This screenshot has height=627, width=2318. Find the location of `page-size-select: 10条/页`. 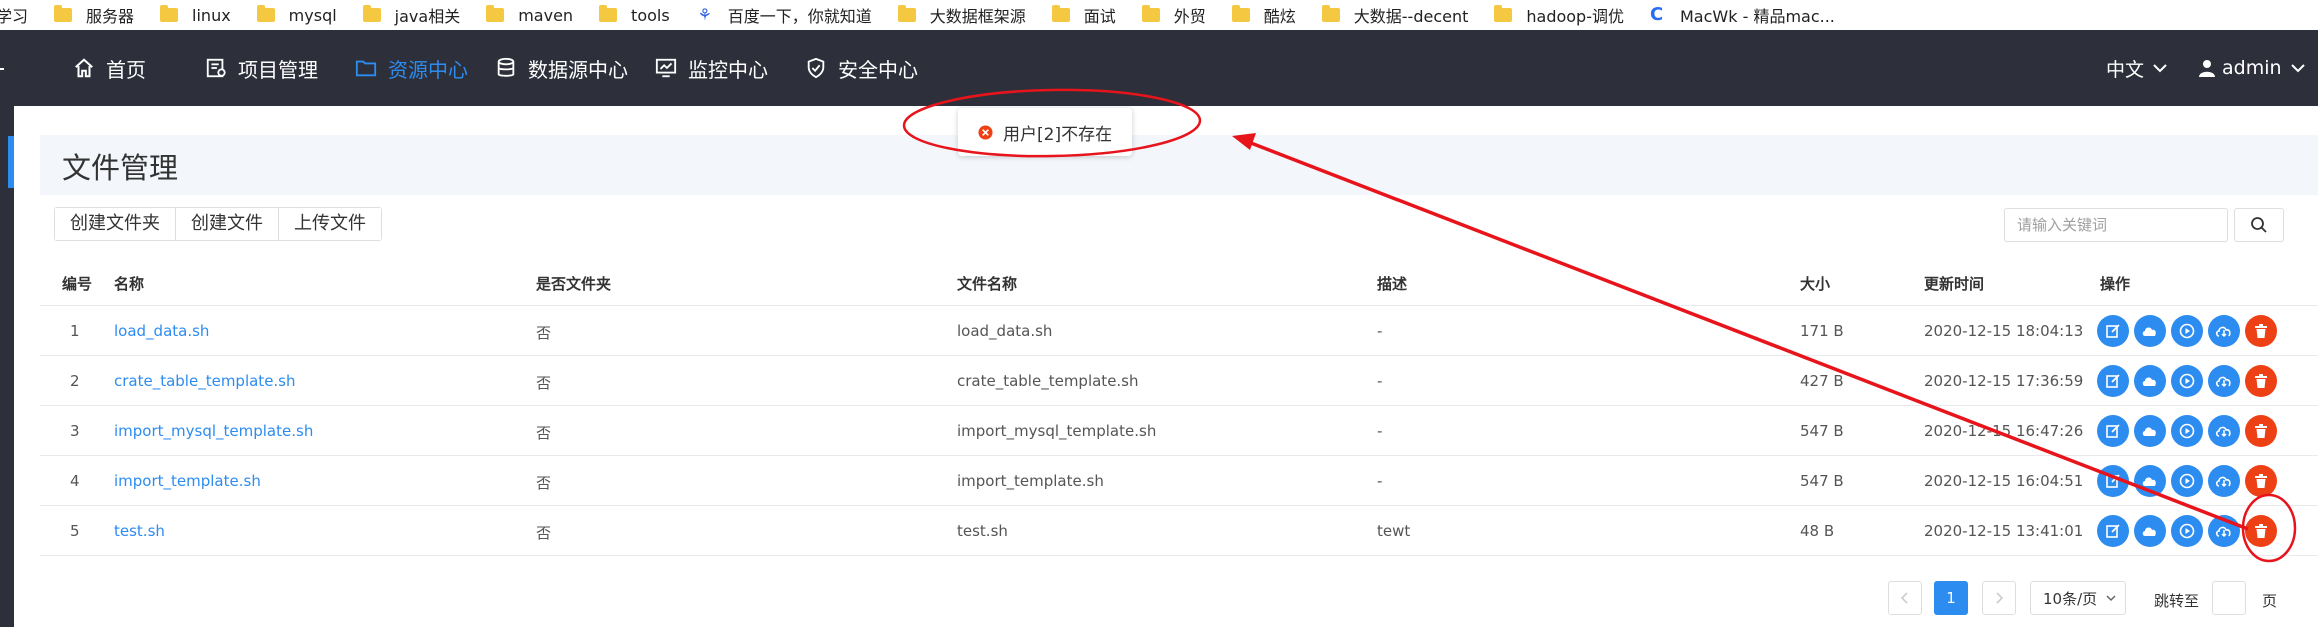

page-size-select: 10条/页 is located at coordinates (2078, 598).